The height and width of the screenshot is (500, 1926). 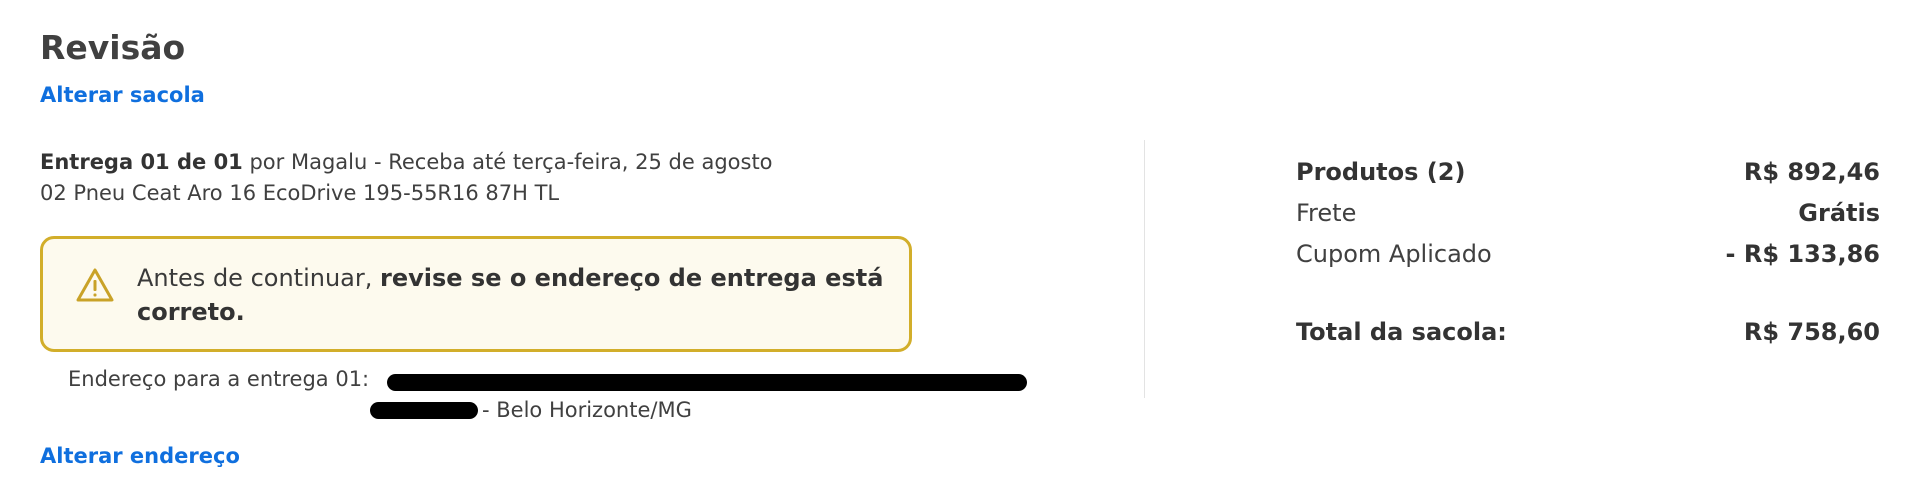 What do you see at coordinates (1811, 332) in the screenshot?
I see `total-value: R$ 758,60` at bounding box center [1811, 332].